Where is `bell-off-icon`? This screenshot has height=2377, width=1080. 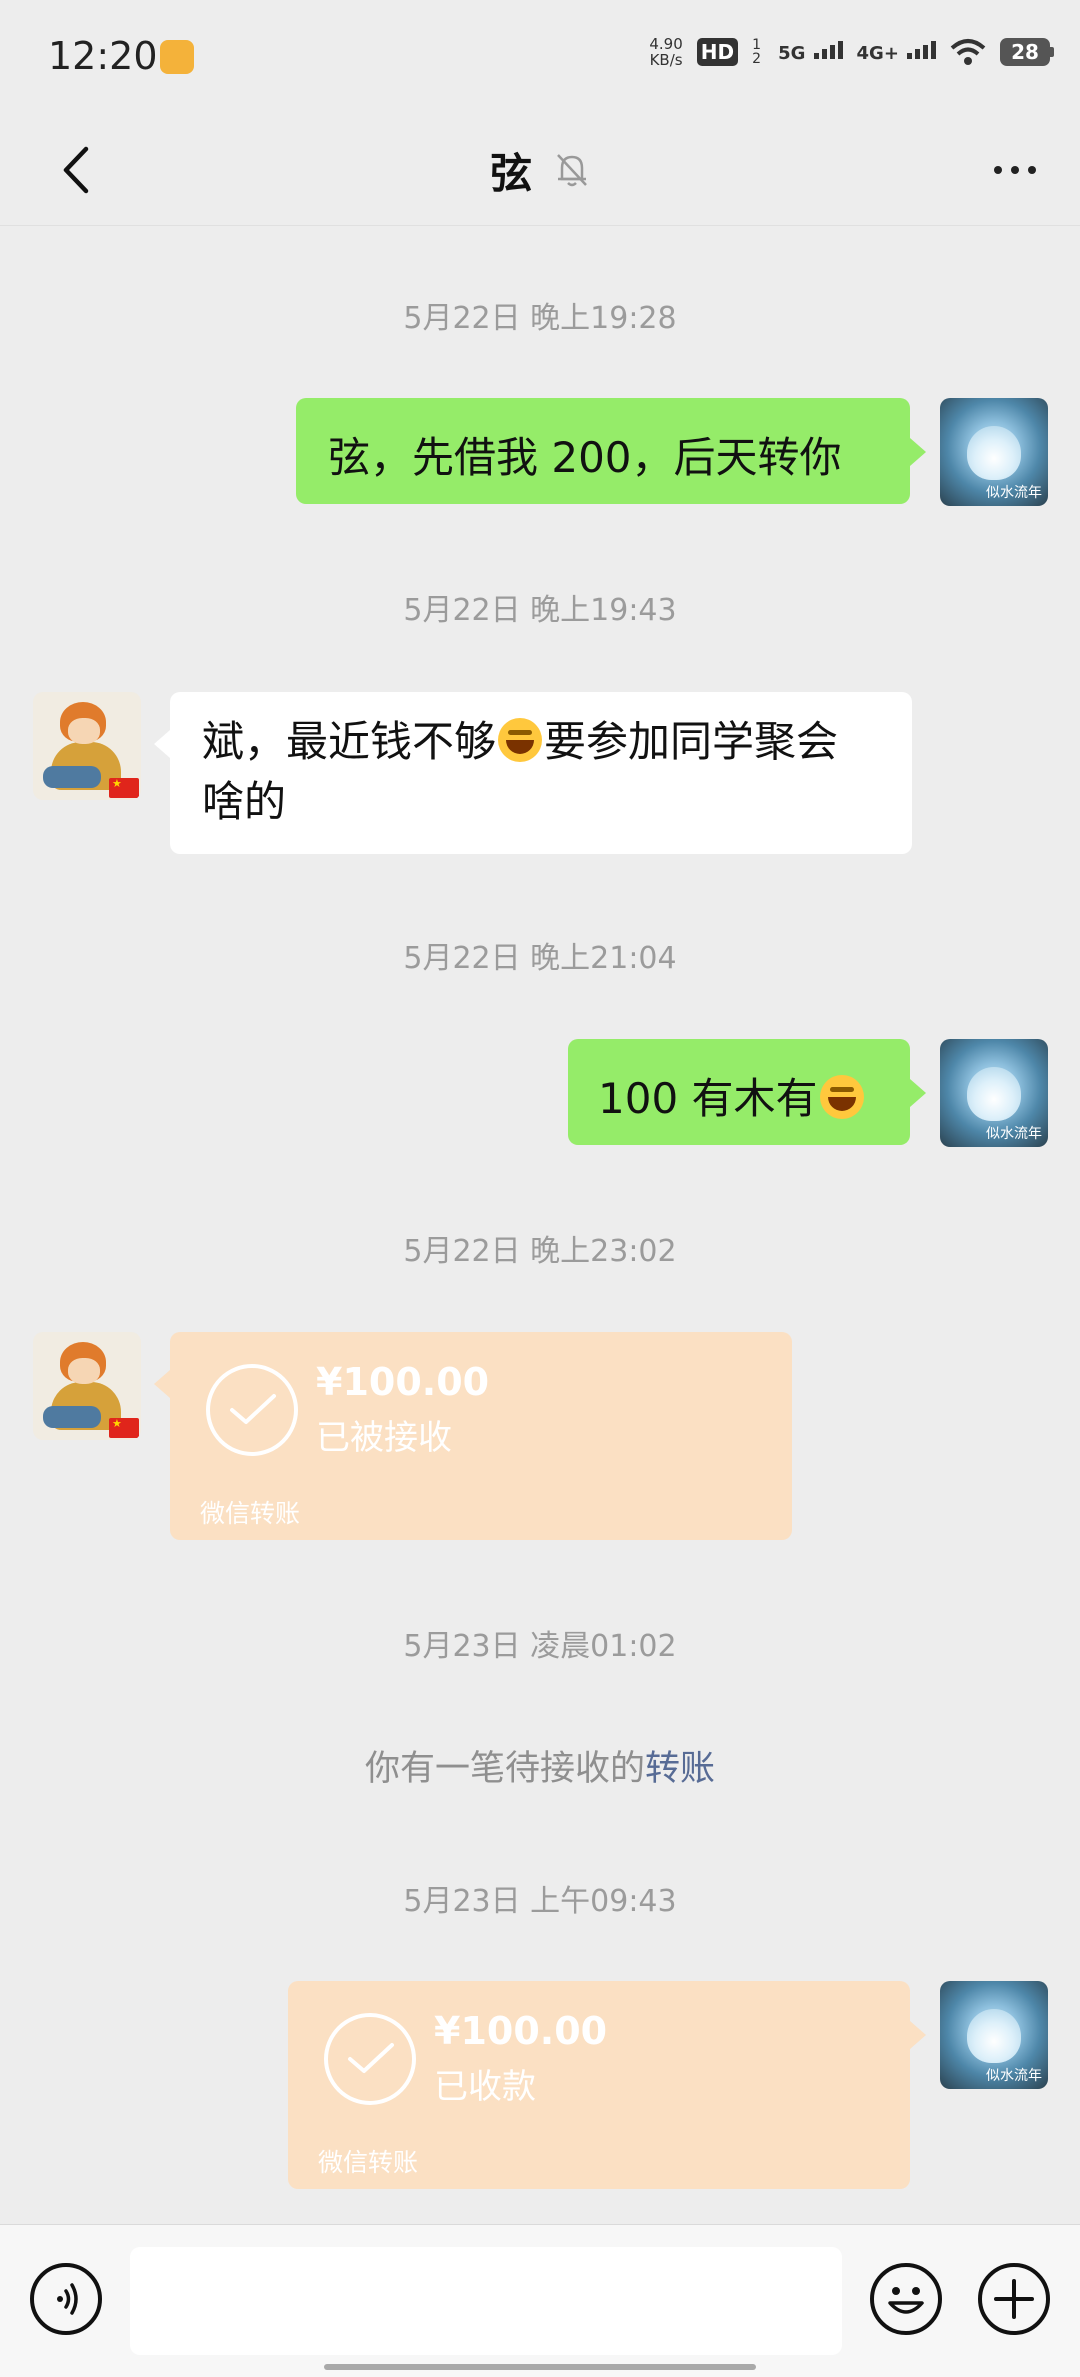 bell-off-icon is located at coordinates (572, 170).